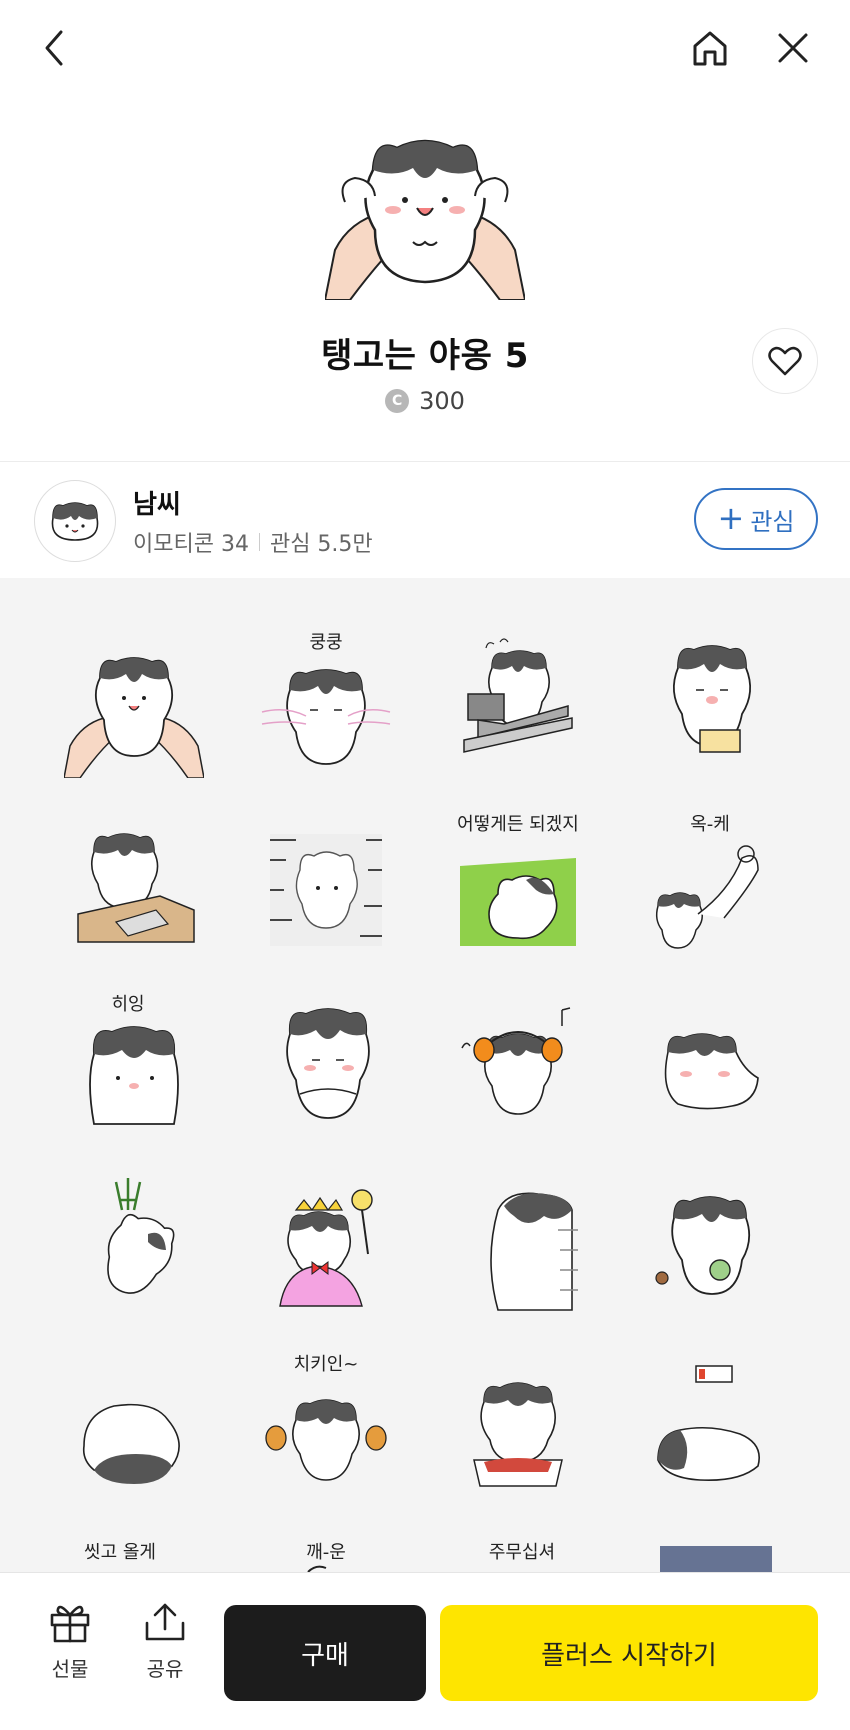 This screenshot has height=1730, width=850. Describe the element at coordinates (518, 824) in the screenshot. I see `sticker-caption: 어떻게든 되겠지` at that location.